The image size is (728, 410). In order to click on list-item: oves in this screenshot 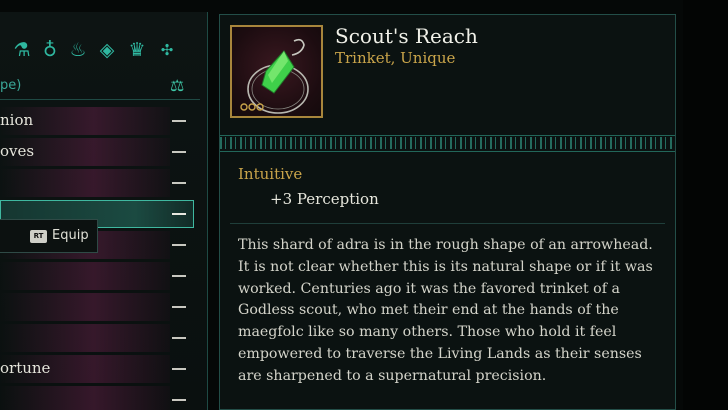, I will do `click(98, 152)`.